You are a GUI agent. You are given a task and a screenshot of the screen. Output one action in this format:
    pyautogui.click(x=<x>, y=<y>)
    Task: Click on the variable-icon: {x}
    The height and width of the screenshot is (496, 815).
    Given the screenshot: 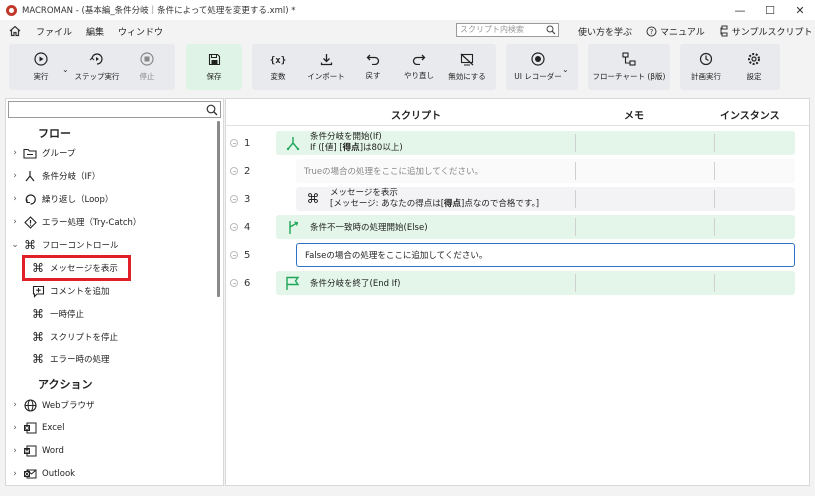 What is the action you would take?
    pyautogui.click(x=278, y=61)
    